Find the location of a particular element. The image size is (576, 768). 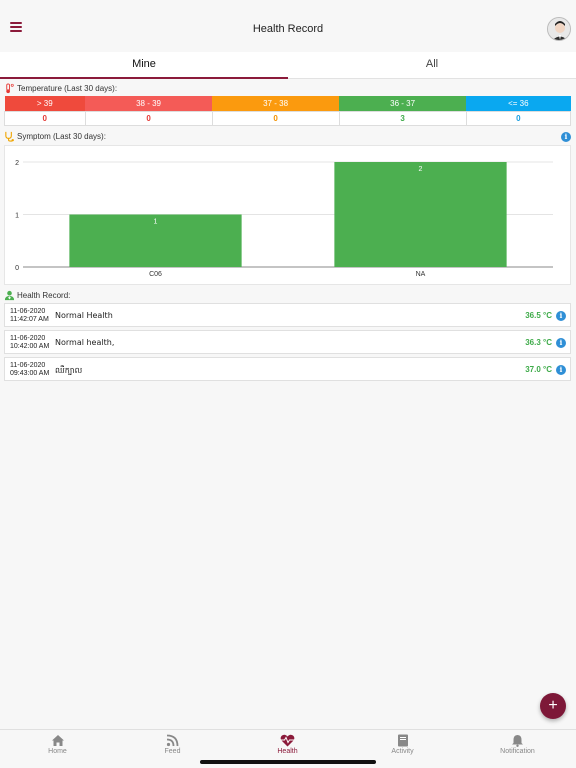

record-datetime: 11-06-2020 09:43:00 AM is located at coordinates (29, 370).